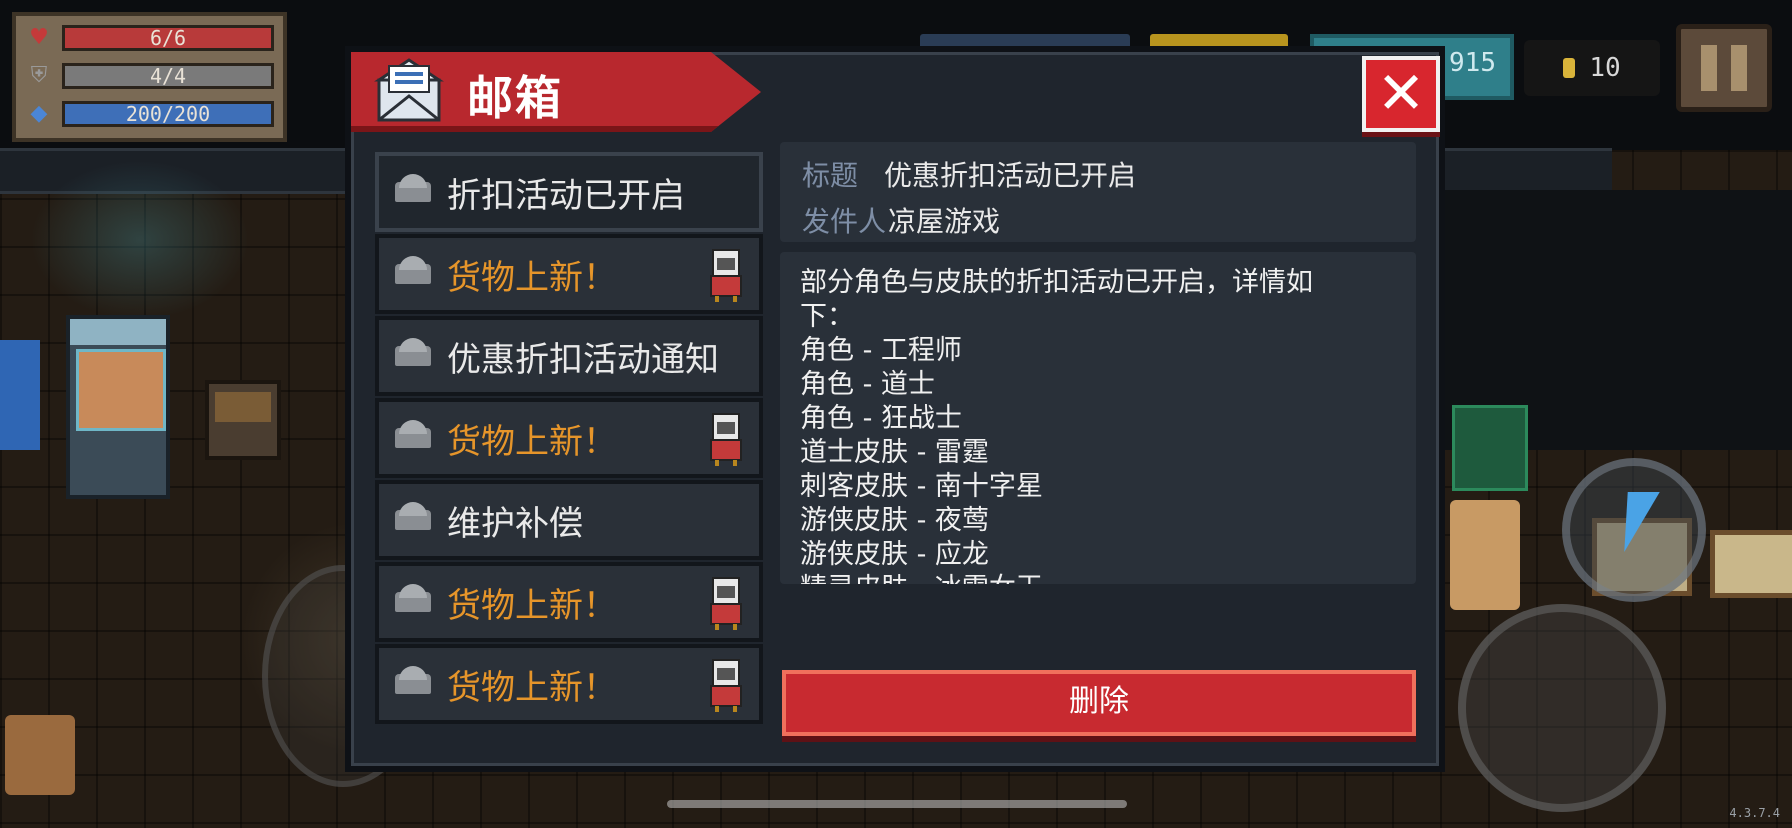  Describe the element at coordinates (1754, 813) in the screenshot. I see `version-label: 4.3.7.4` at that location.